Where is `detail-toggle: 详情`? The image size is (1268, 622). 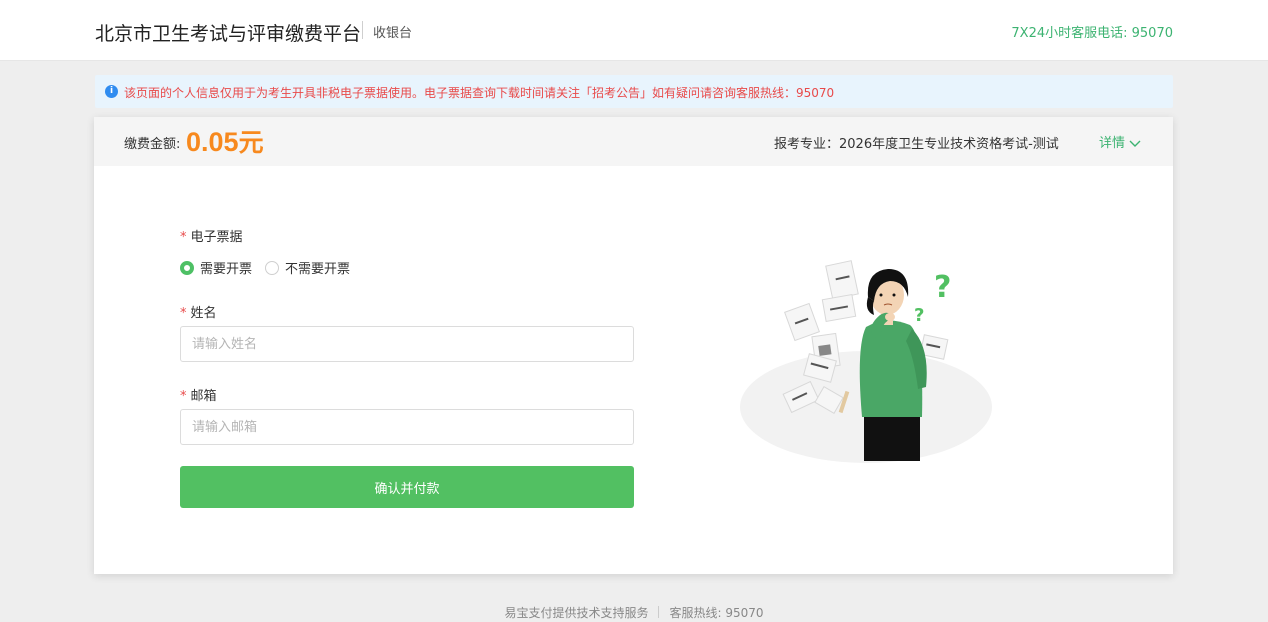
detail-toggle: 详情 is located at coordinates (1120, 141).